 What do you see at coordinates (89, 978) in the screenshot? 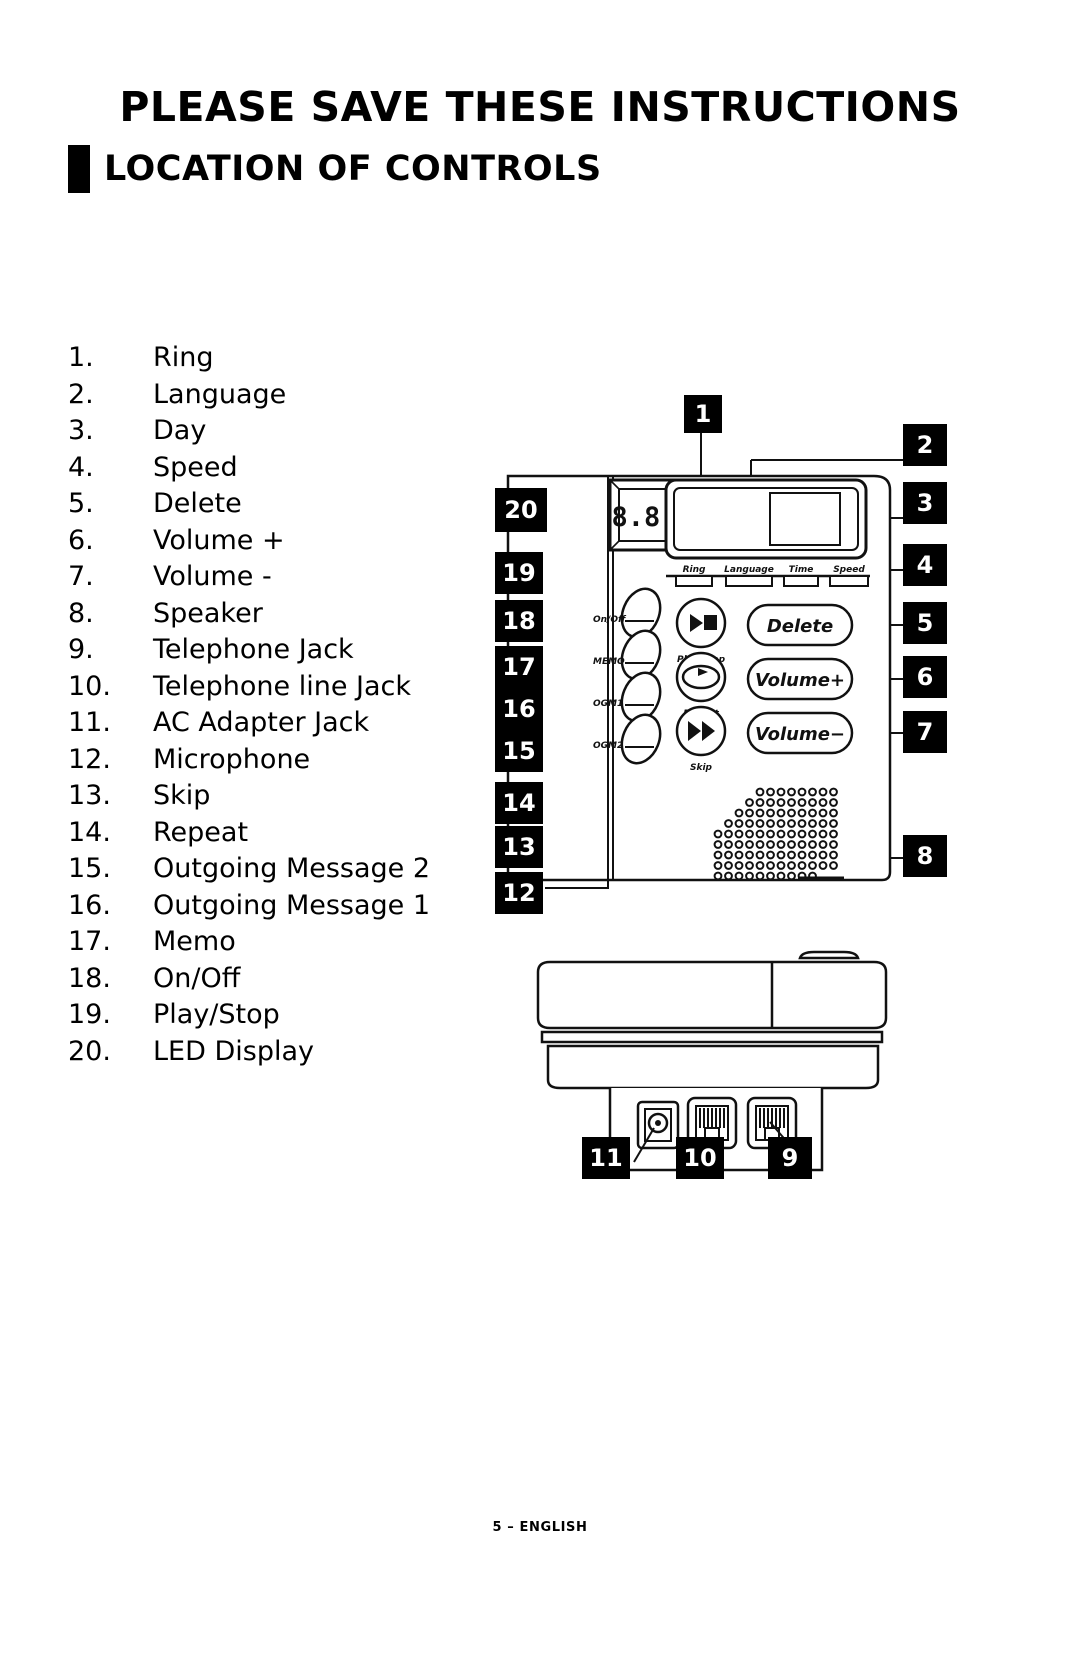
I see `legend-item-number: 18.` at bounding box center [89, 978].